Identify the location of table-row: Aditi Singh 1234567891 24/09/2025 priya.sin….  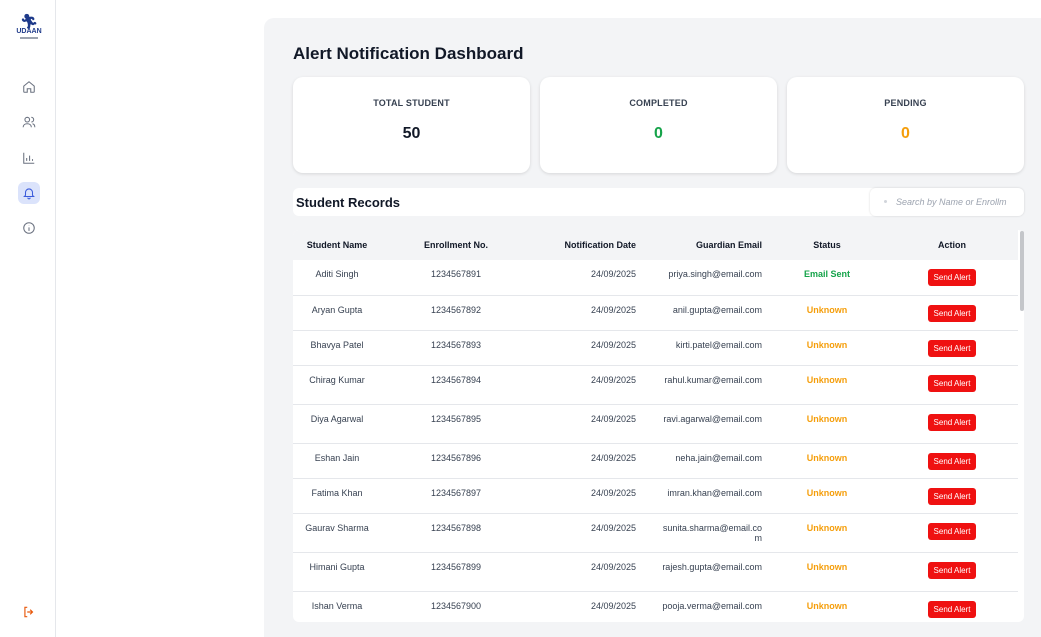
(655, 277).